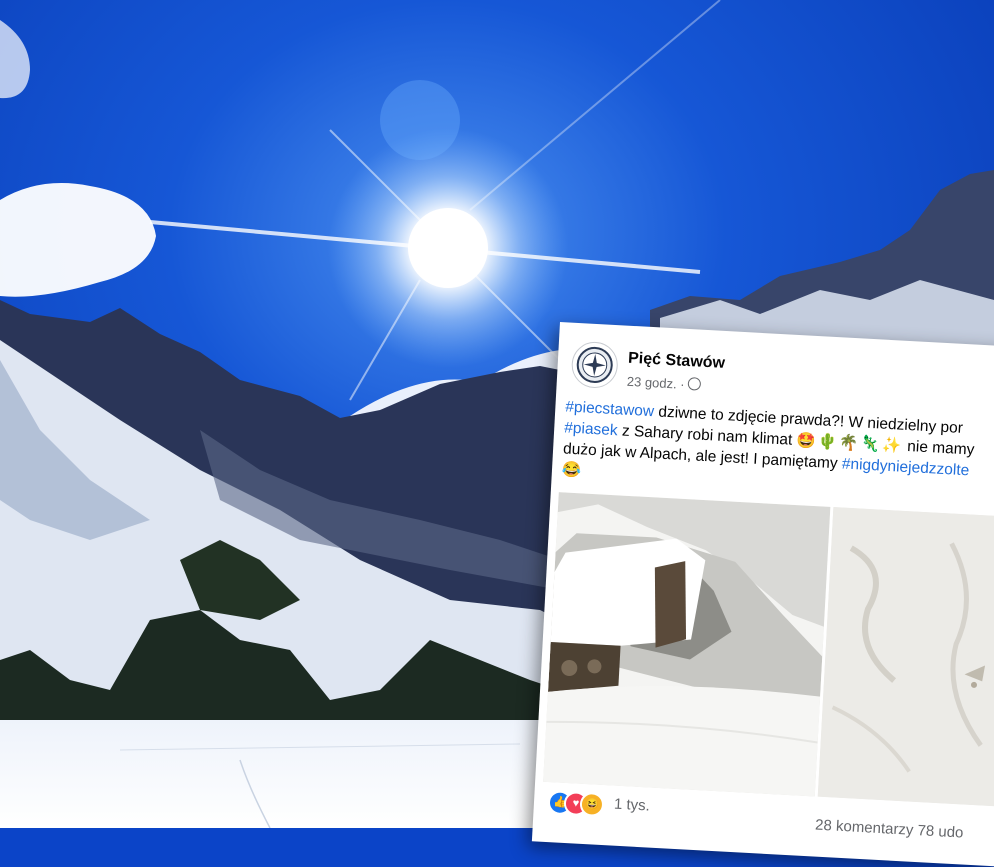  Describe the element at coordinates (870, 444) in the screenshot. I see `lizard-emoji-icon: 🦎` at that location.